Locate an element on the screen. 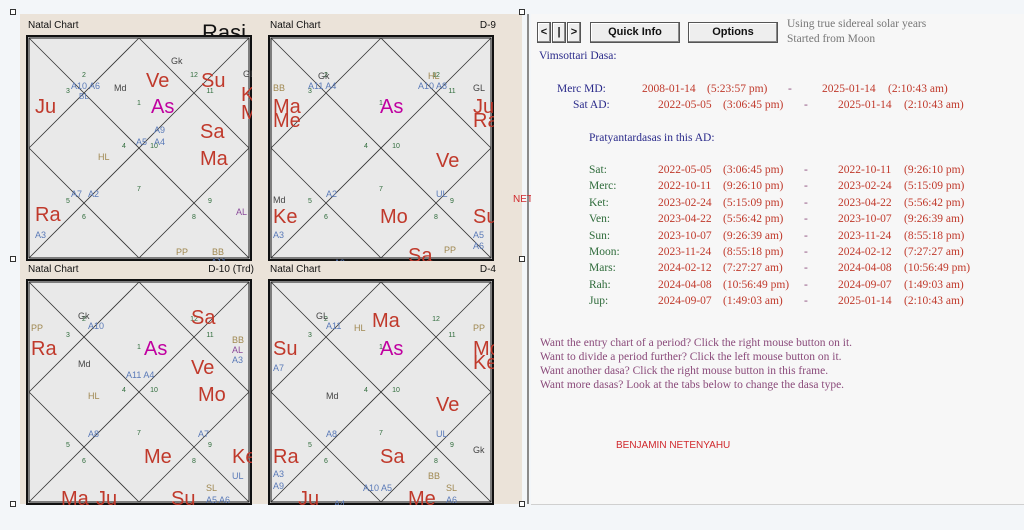  frame-divider is located at coordinates (528, 259).